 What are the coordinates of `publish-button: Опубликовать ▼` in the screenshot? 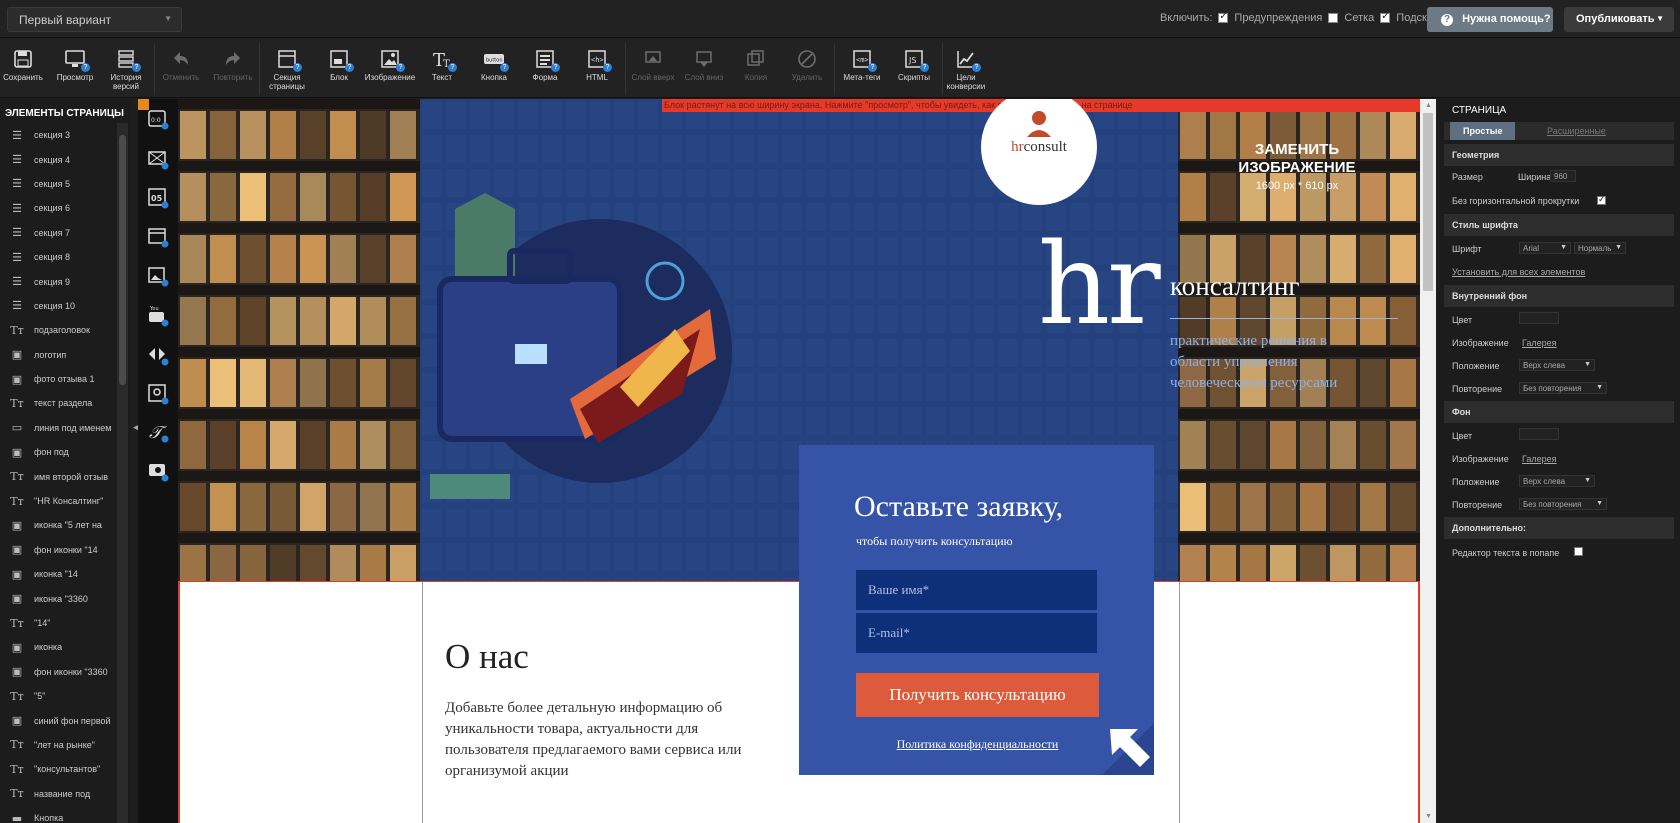 It's located at (1619, 19).